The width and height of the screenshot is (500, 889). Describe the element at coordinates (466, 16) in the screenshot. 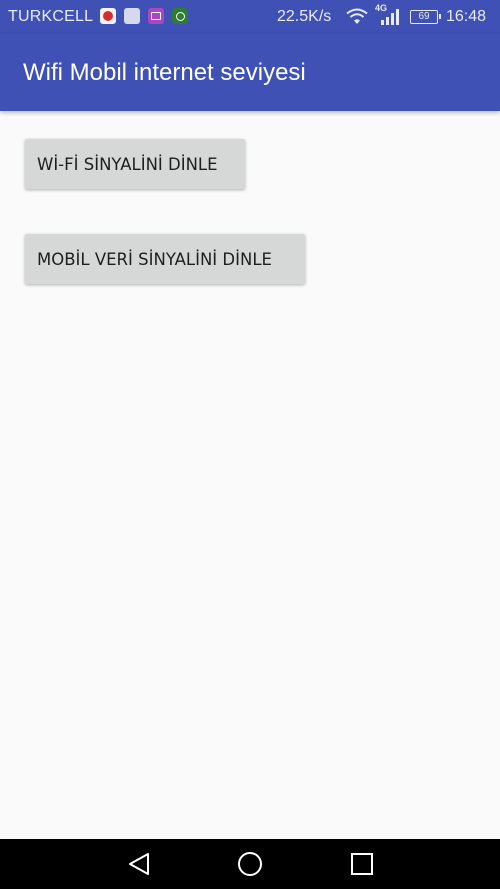

I see `clock: 16:48` at that location.